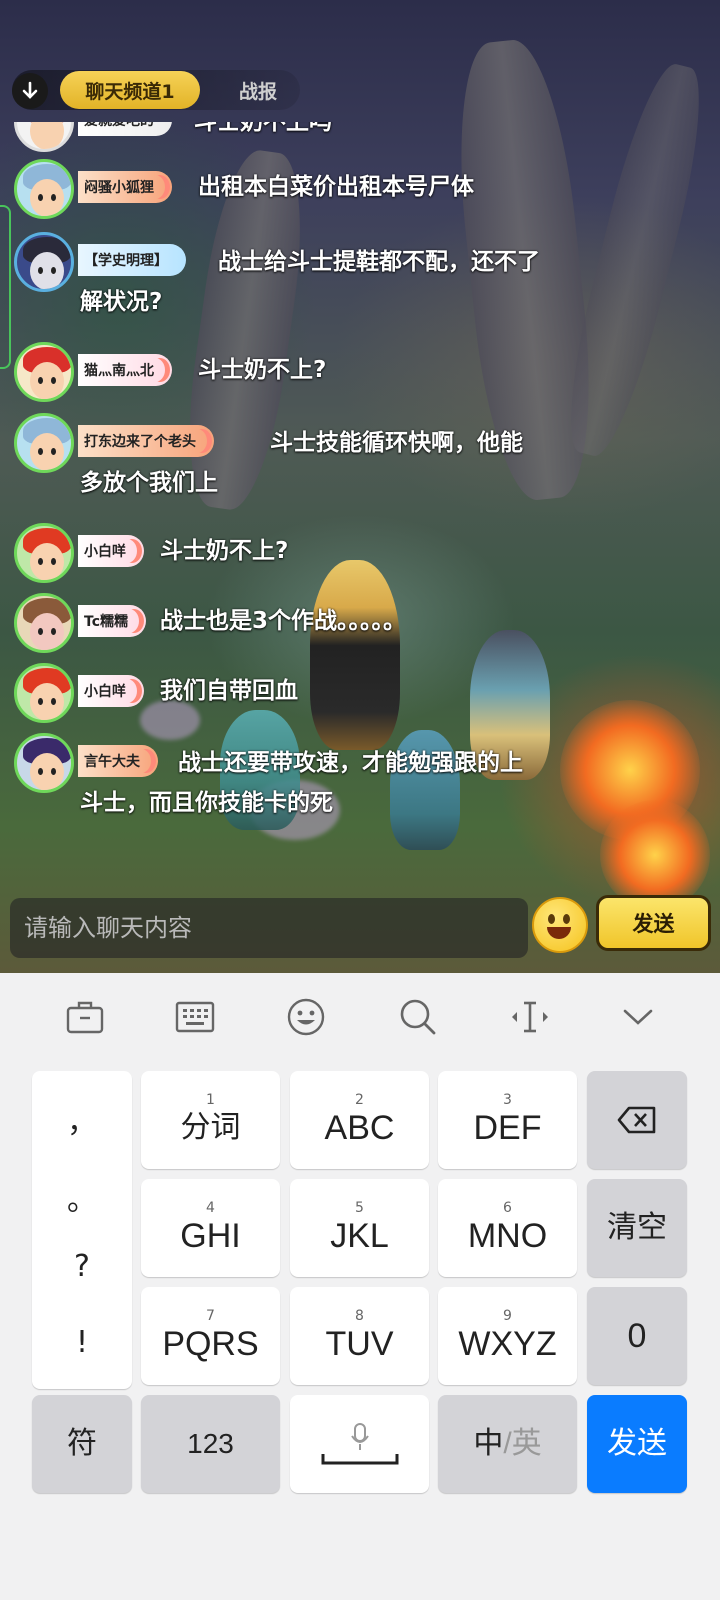  I want to click on scroll-down-button, so click(30, 91).